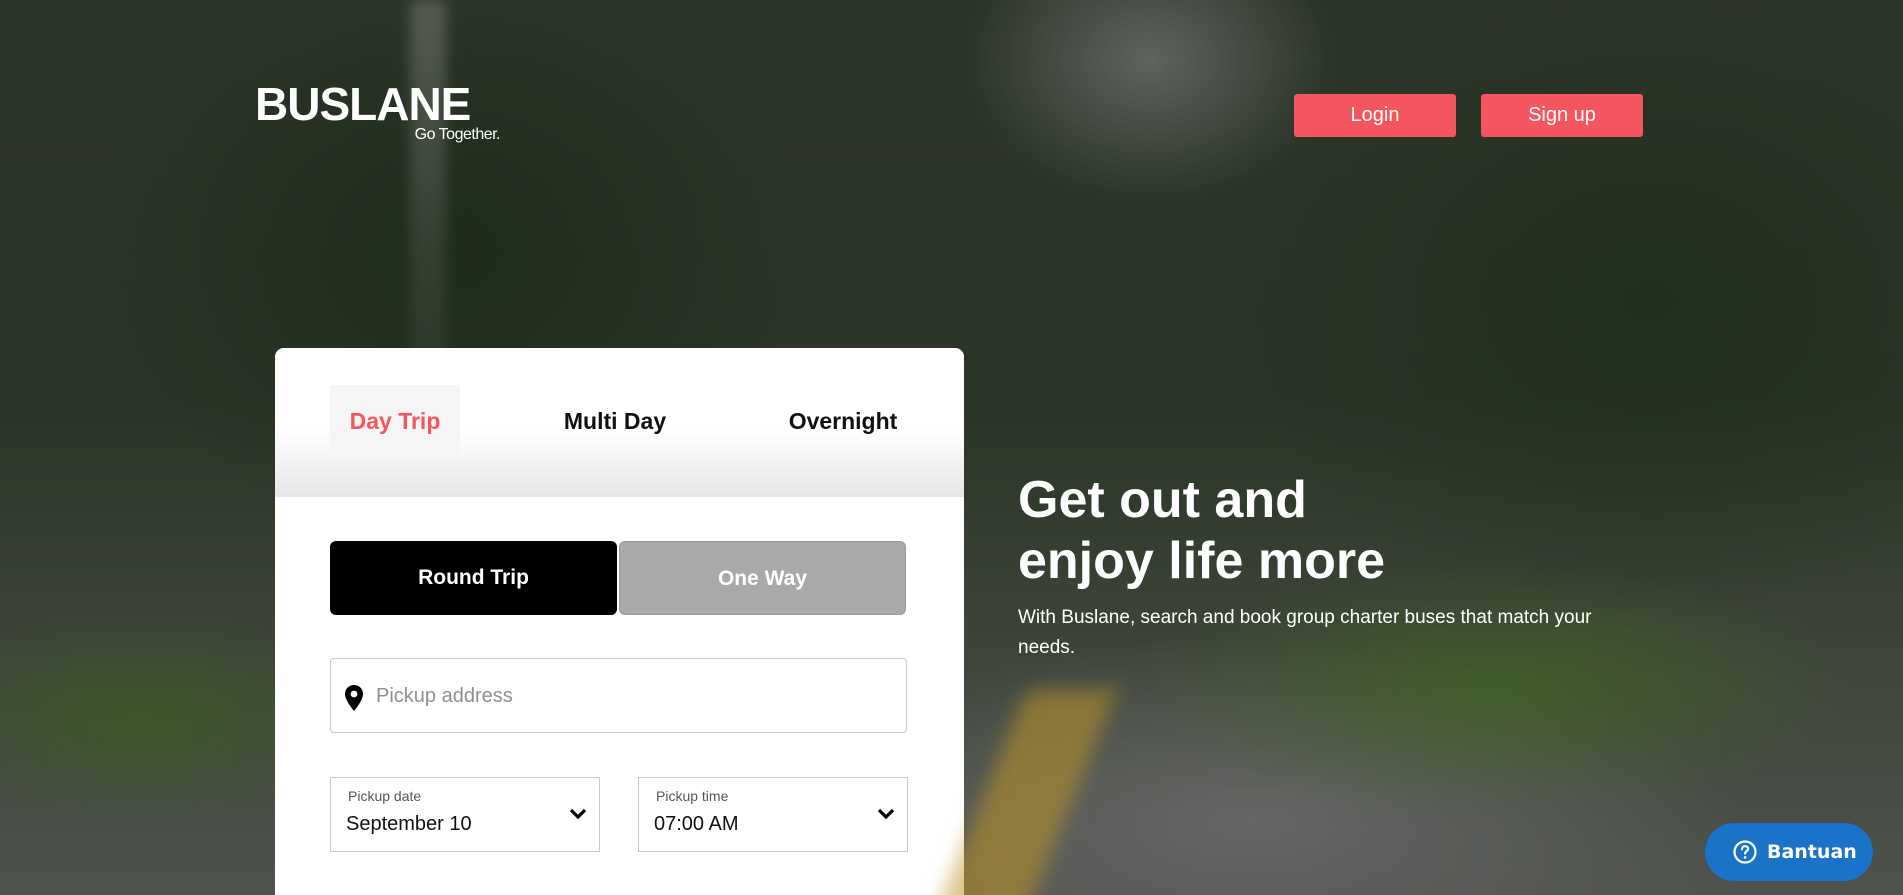  Describe the element at coordinates (1201, 561) in the screenshot. I see `headline-line-2: enjoy life more` at that location.